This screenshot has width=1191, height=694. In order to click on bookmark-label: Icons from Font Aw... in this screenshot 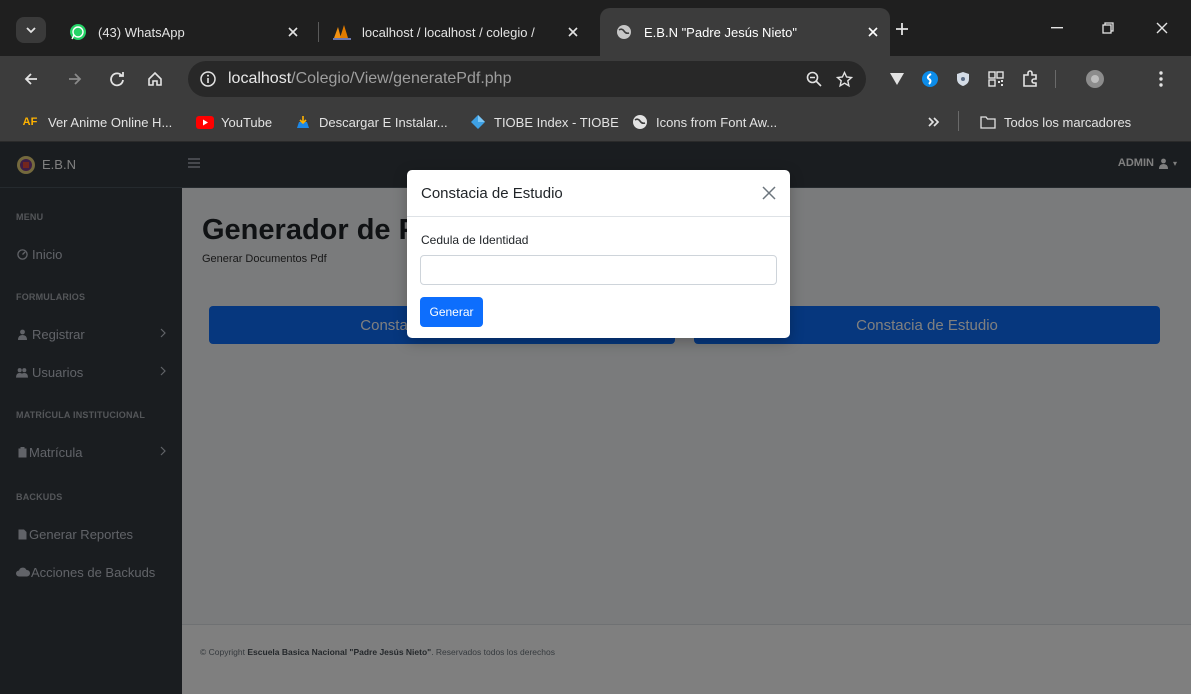, I will do `click(717, 122)`.